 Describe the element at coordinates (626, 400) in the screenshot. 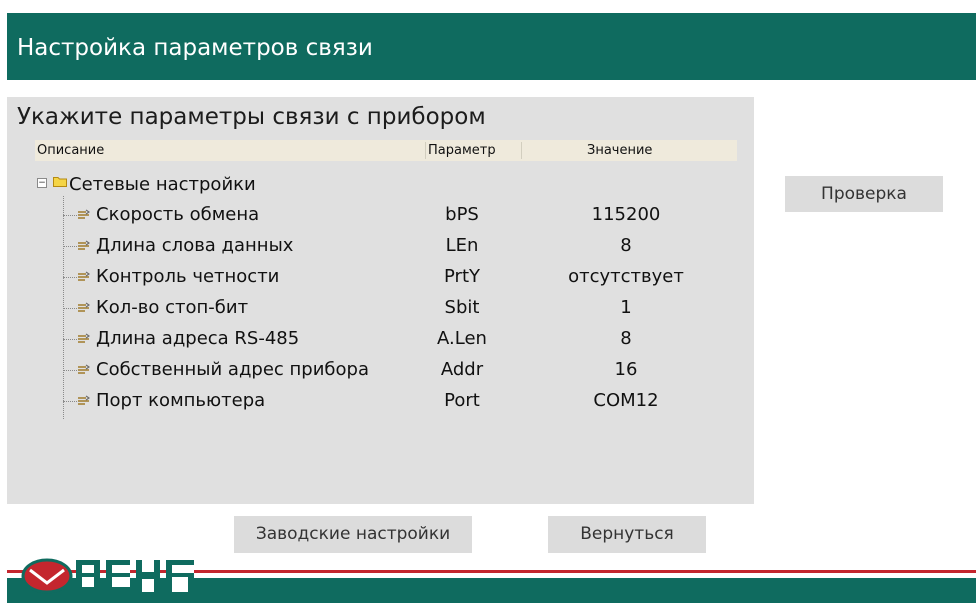

I see `row-value: COM12` at that location.